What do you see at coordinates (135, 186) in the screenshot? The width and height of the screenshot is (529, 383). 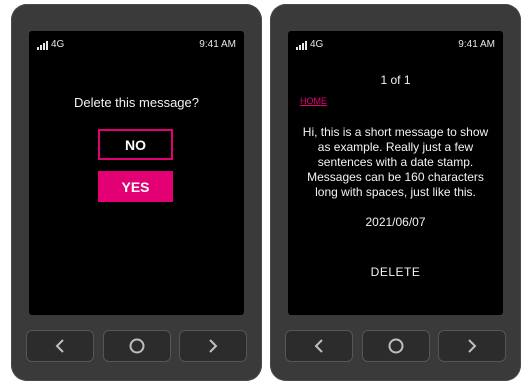 I see `yes-button: YES` at bounding box center [135, 186].